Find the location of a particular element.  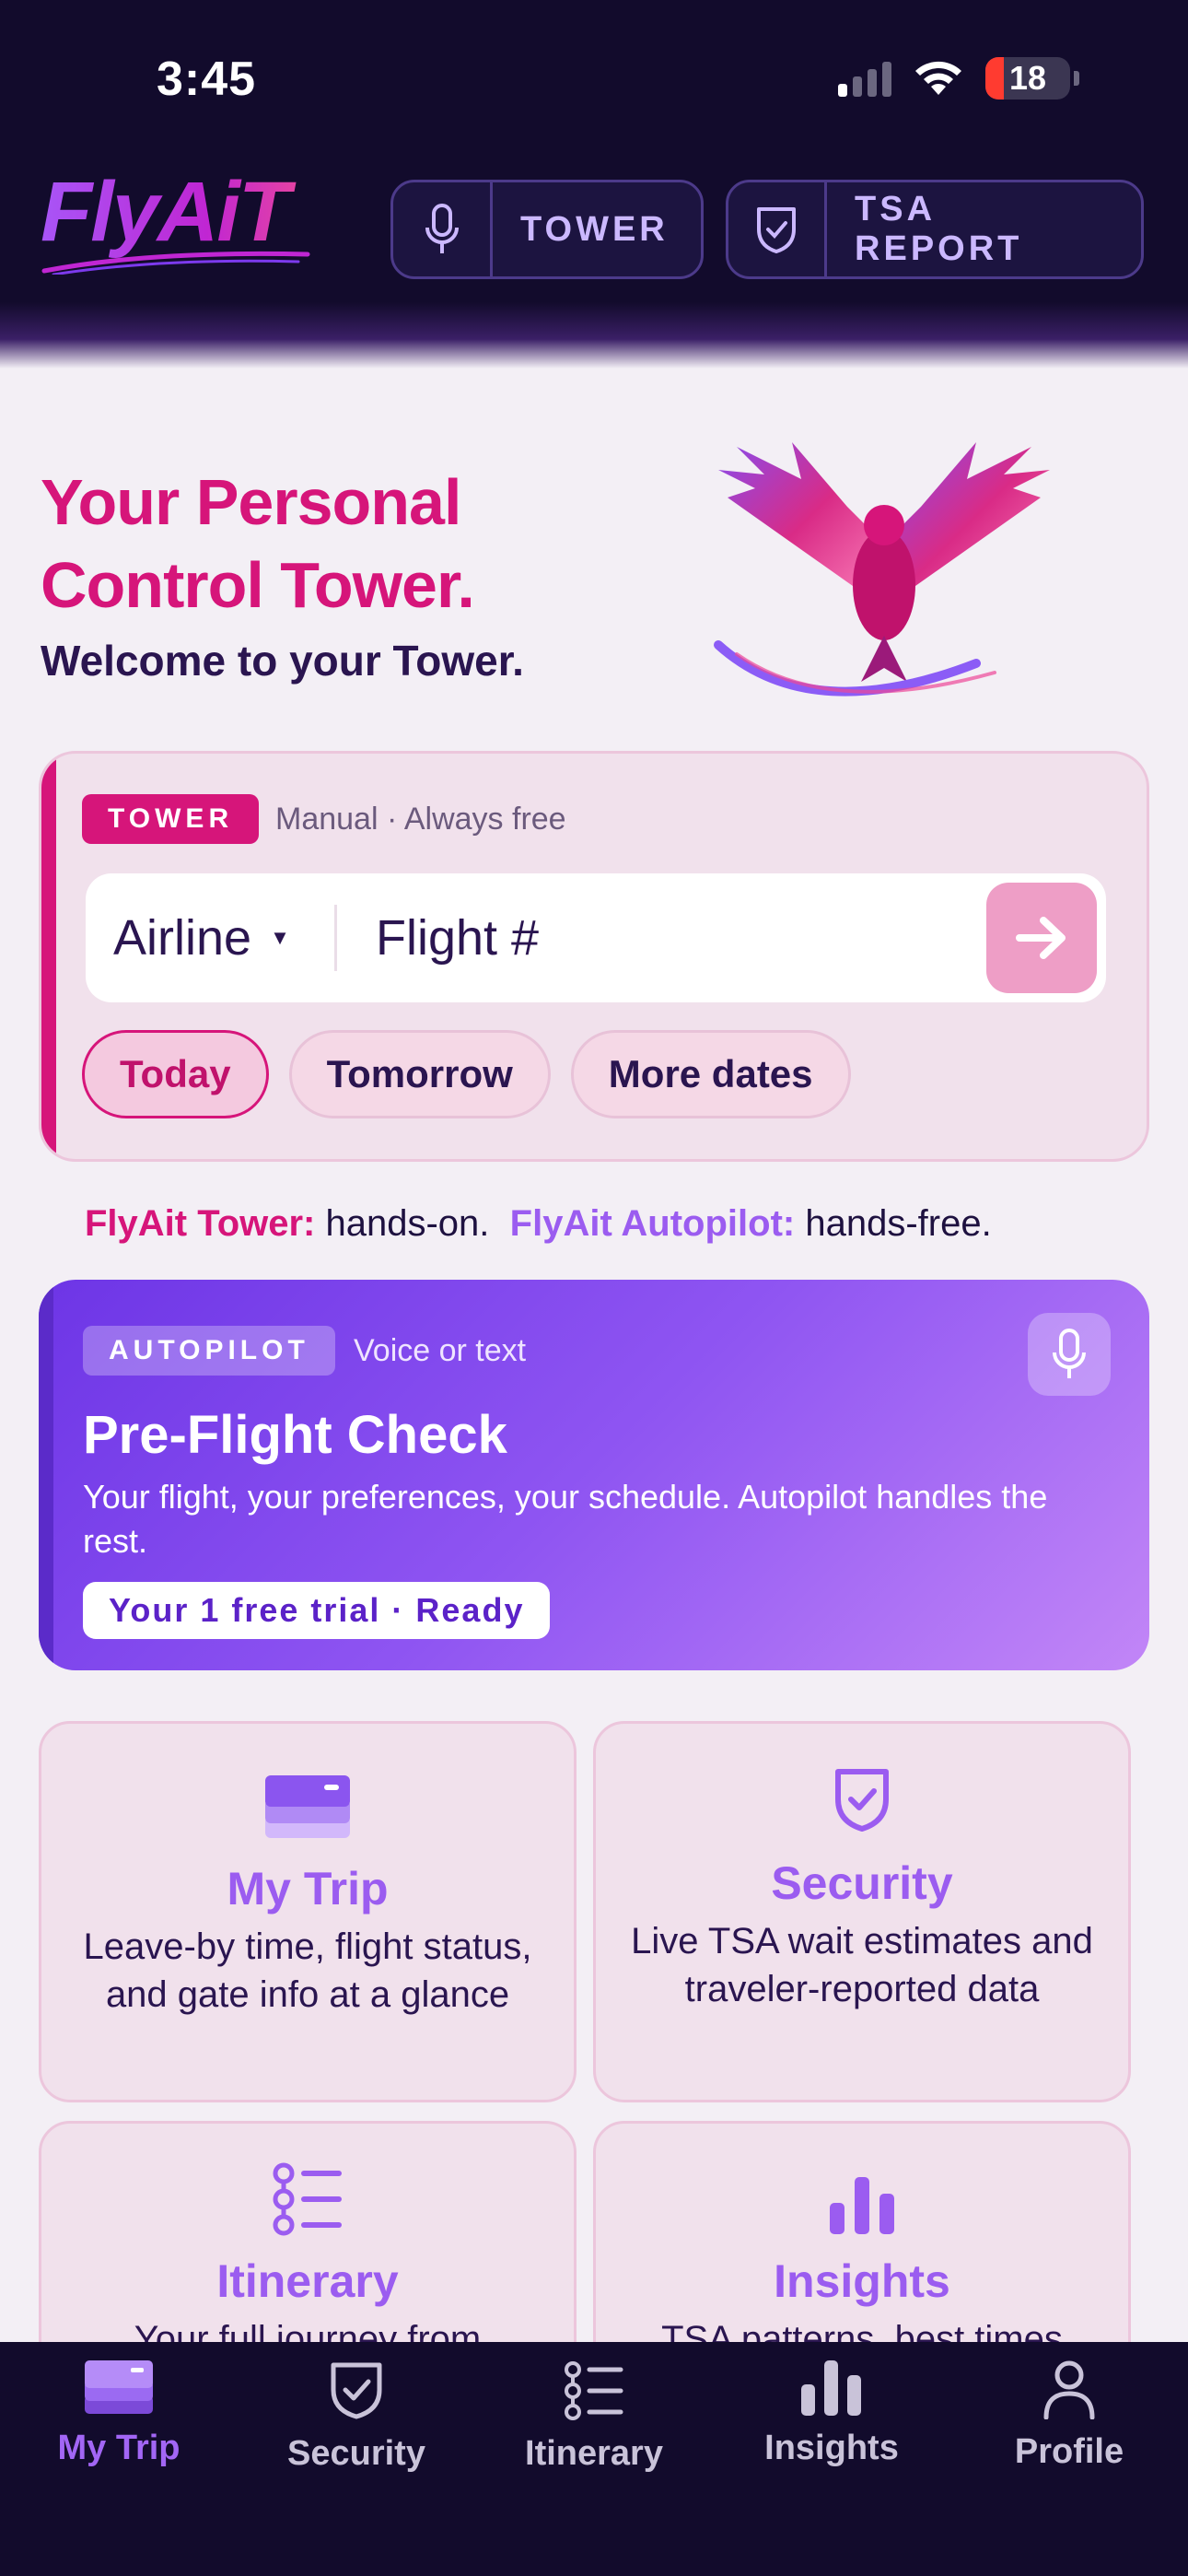

search-submit-button is located at coordinates (1041, 938).